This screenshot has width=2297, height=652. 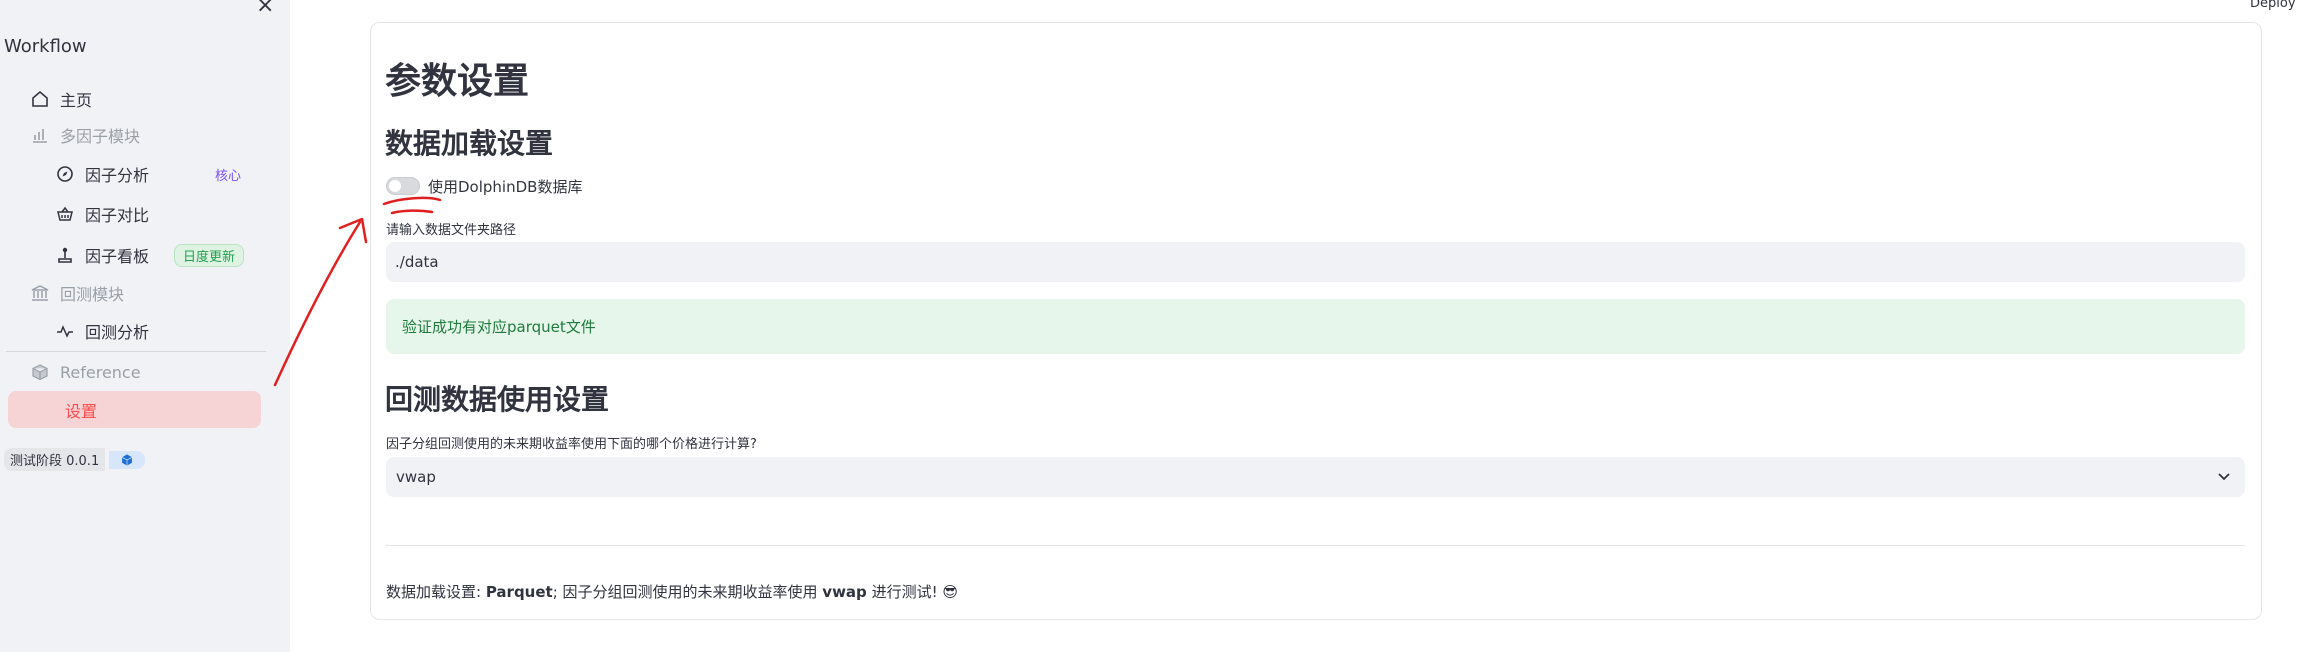 I want to click on dolphindb-toggle-label: 使用DolphinDB数据库, so click(x=505, y=186).